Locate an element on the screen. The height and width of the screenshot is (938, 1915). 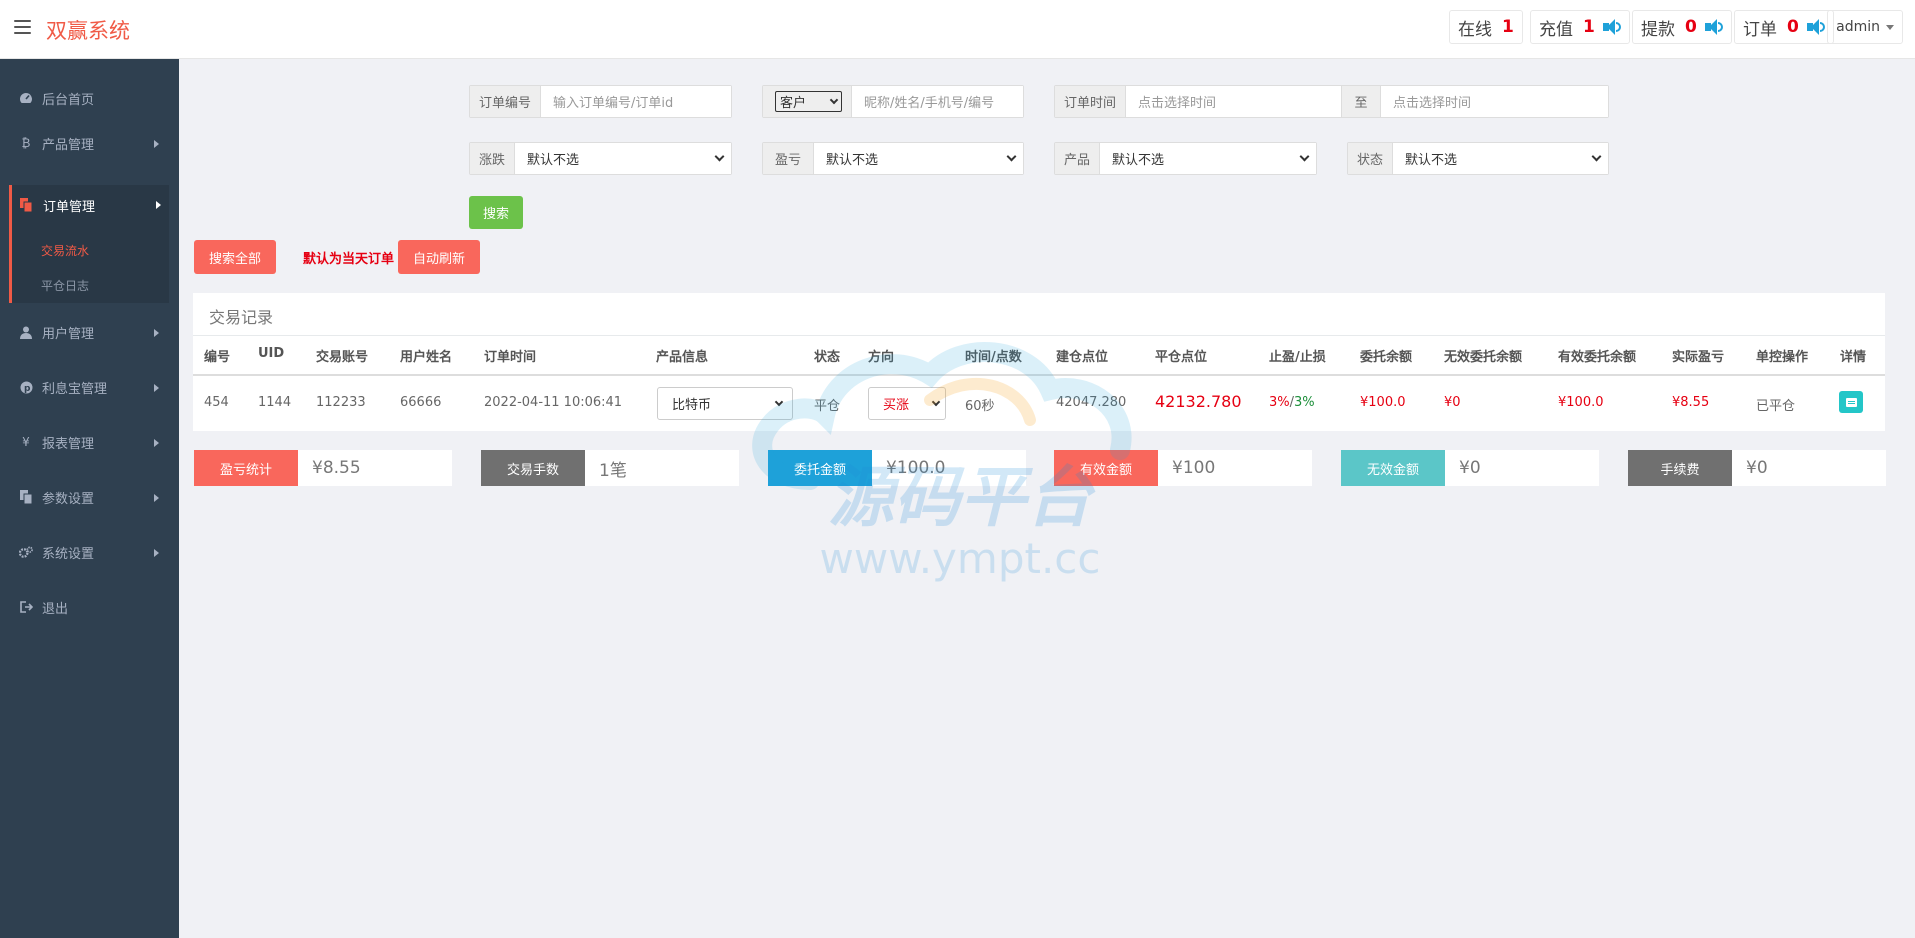
product-group: 产品 默认不选 is located at coordinates (1185, 158).